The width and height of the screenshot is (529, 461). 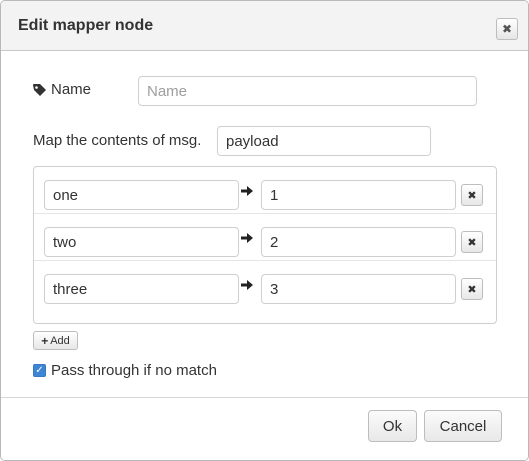 What do you see at coordinates (71, 89) in the screenshot?
I see `name-label: Name` at bounding box center [71, 89].